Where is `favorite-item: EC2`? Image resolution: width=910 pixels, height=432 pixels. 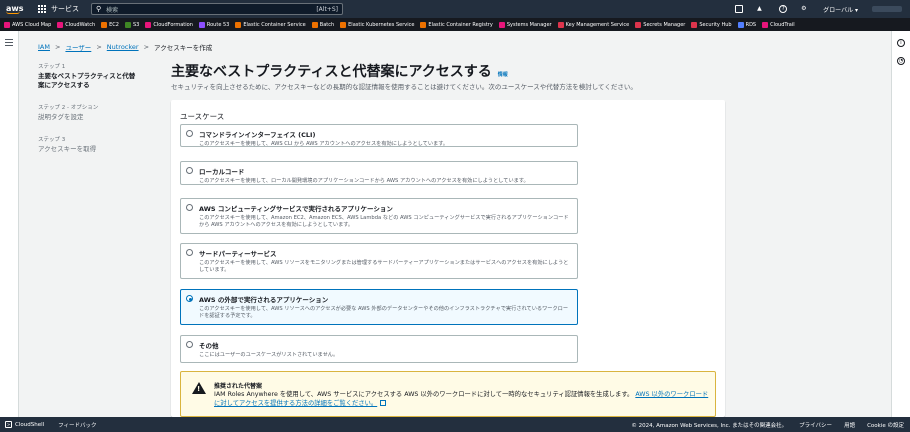 favorite-item: EC2 is located at coordinates (110, 24).